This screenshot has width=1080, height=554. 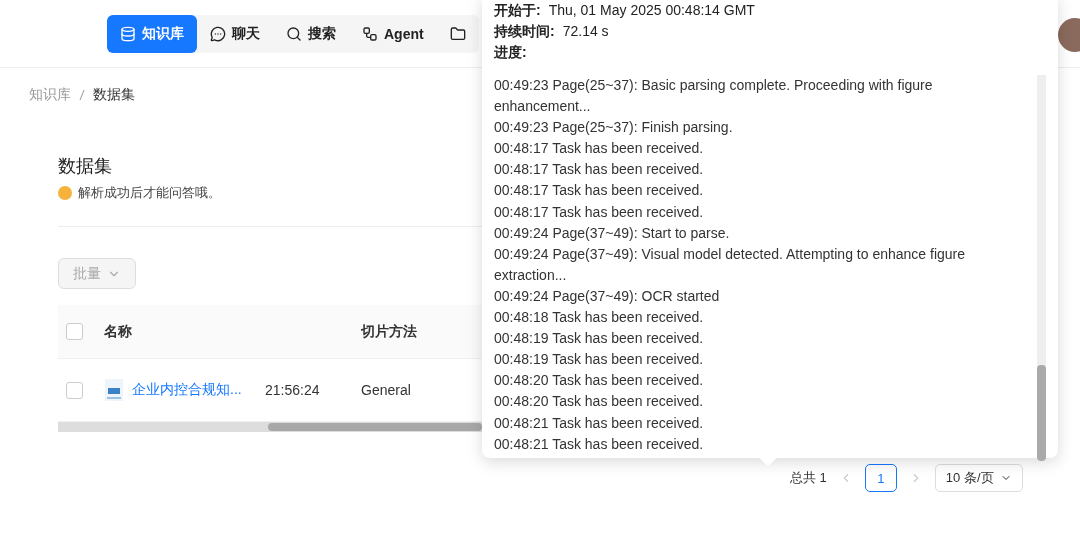 I want to click on nav-tab: Agent, so click(x=393, y=33).